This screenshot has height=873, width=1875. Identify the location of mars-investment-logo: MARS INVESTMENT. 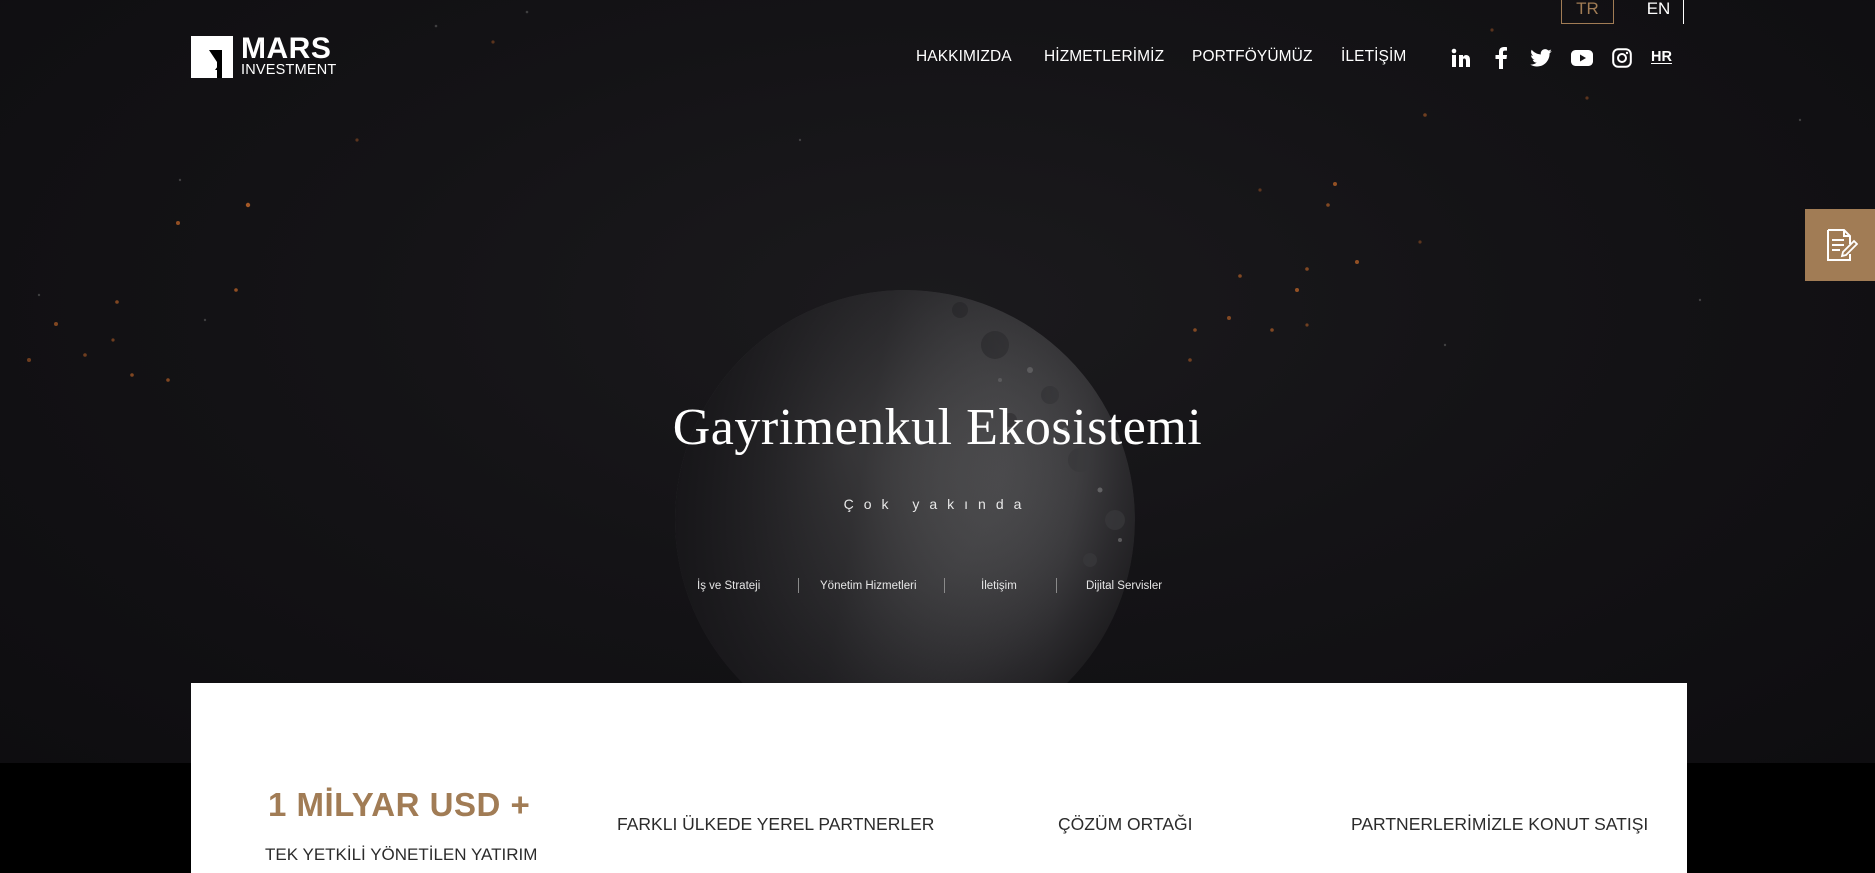
(271, 56).